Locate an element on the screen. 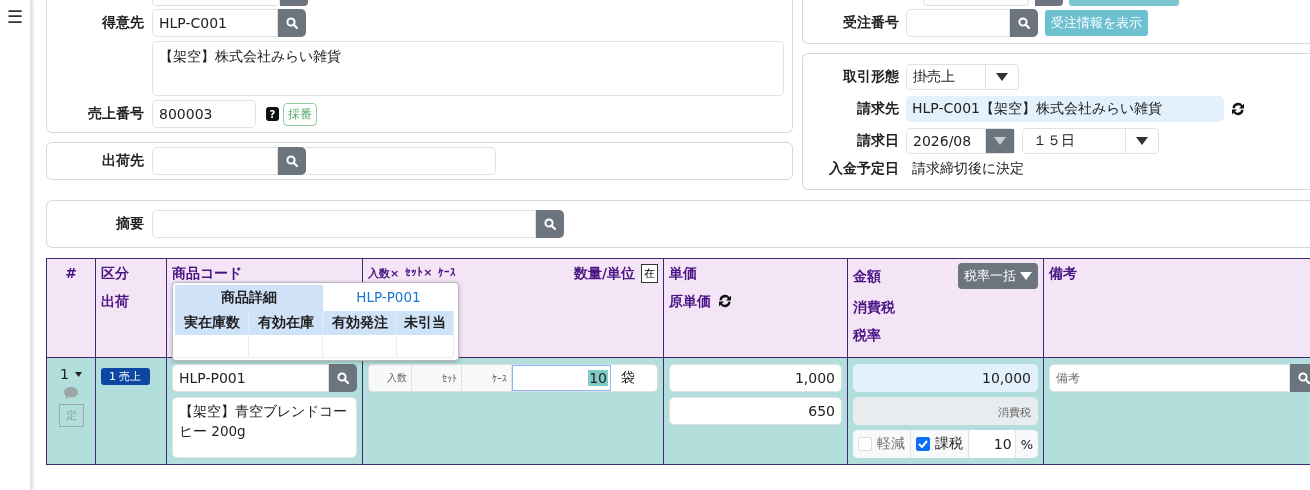 Image resolution: width=1310 pixels, height=490 pixels. customer-name-field: 【架空】株式会社みらい雑貨 is located at coordinates (468, 68).